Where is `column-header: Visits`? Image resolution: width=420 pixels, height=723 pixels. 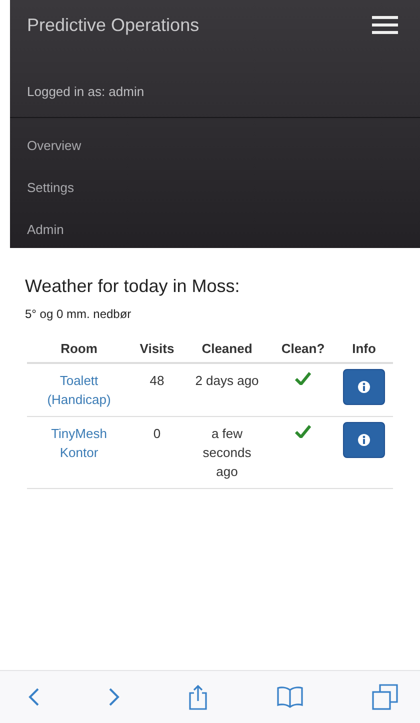 column-header: Visits is located at coordinates (157, 349).